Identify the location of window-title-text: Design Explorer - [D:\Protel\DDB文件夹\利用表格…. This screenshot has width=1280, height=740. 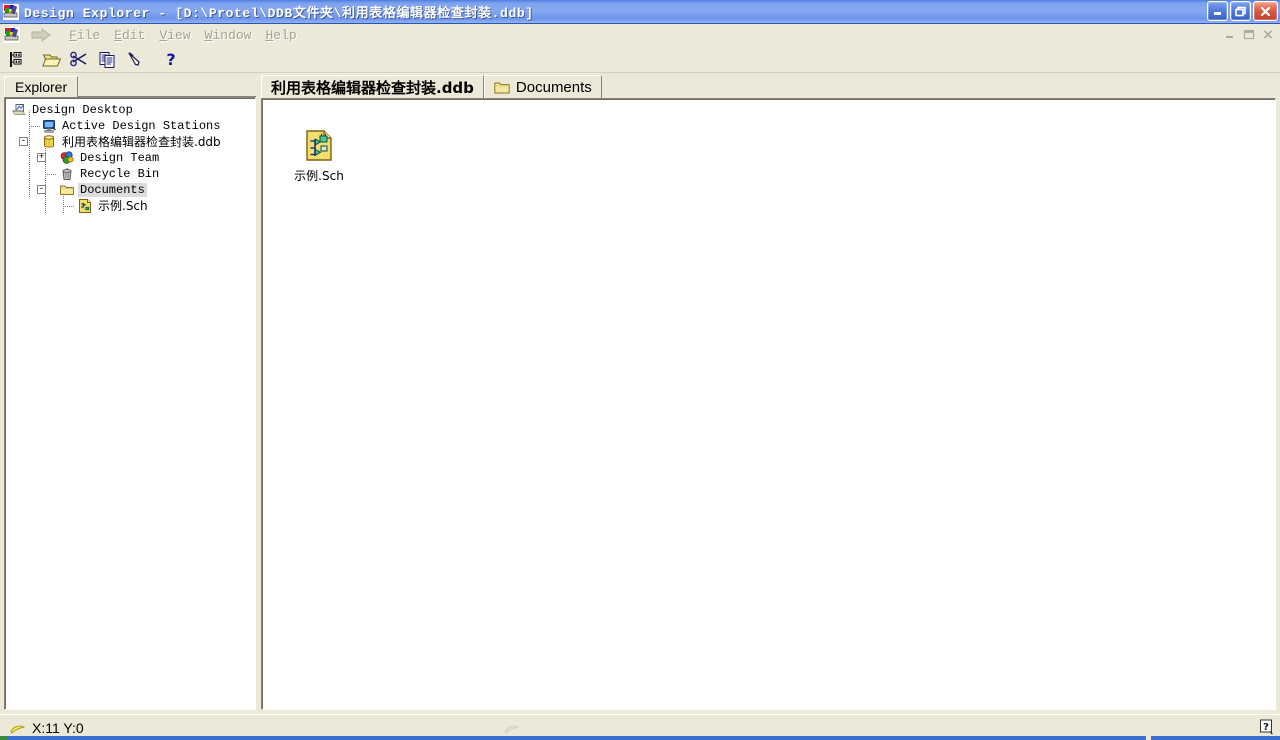
(279, 13).